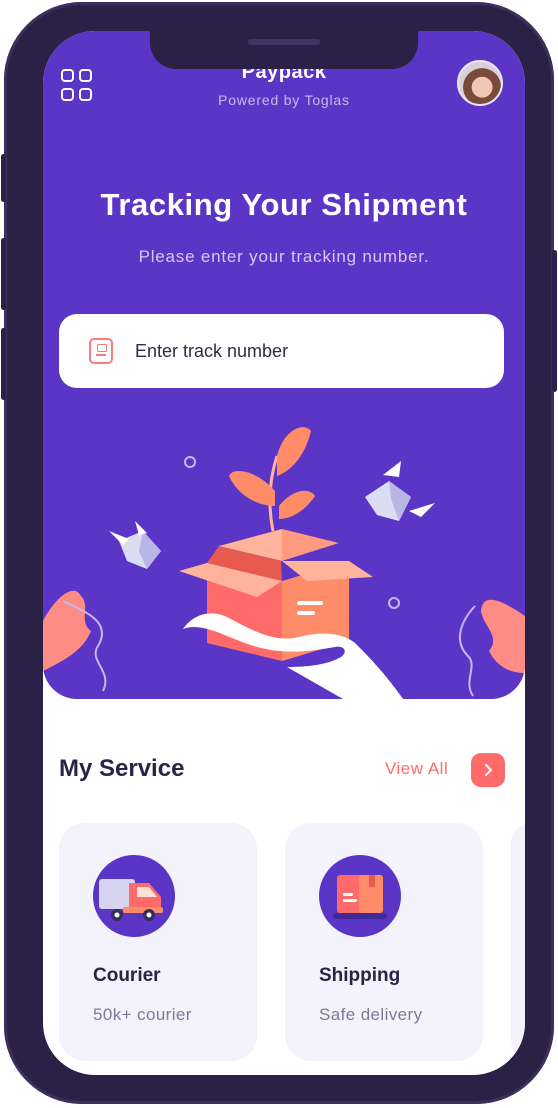 This screenshot has width=558, height=1108. I want to click on track-number-input, so click(305, 351).